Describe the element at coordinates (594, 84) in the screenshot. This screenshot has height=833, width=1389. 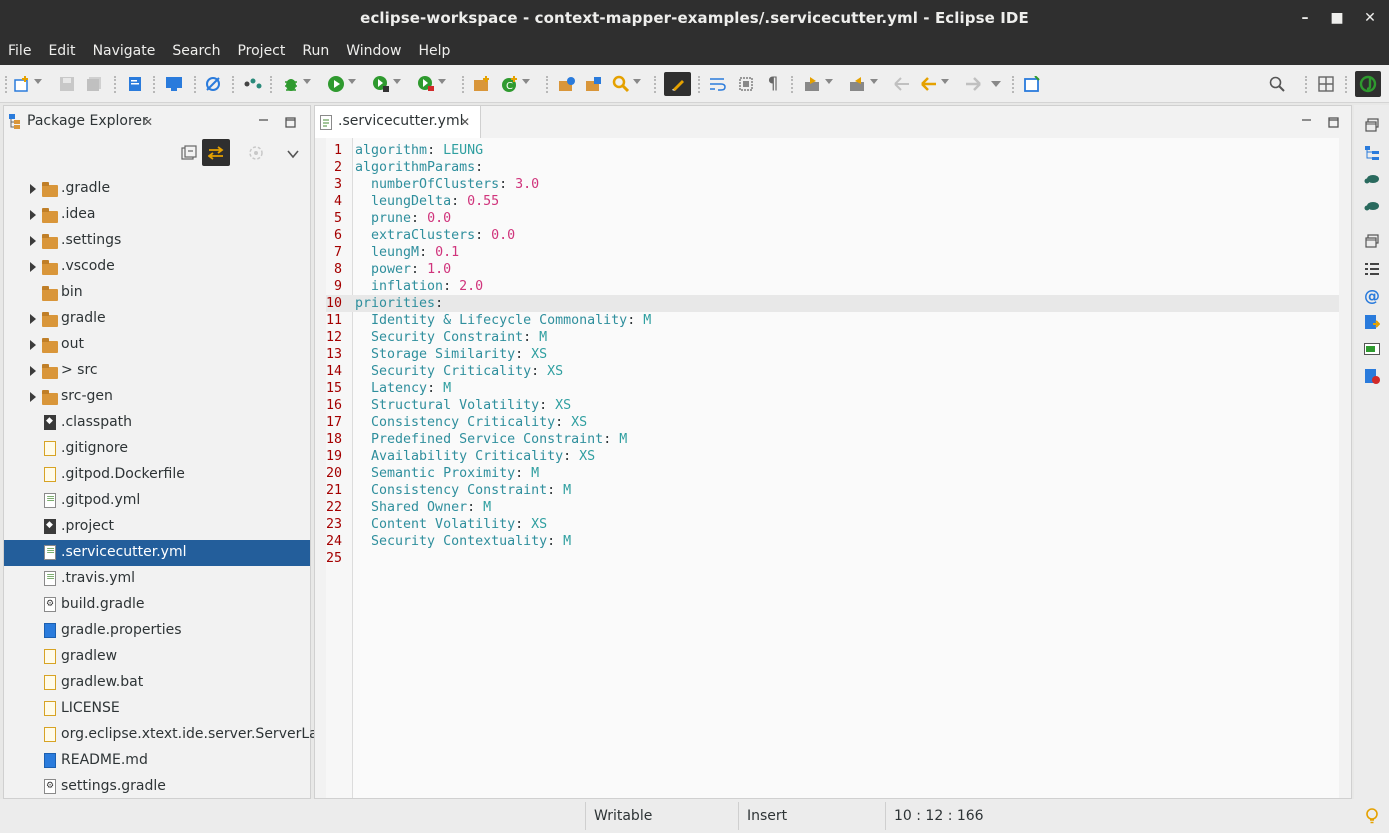
I see `open-task-icon` at that location.